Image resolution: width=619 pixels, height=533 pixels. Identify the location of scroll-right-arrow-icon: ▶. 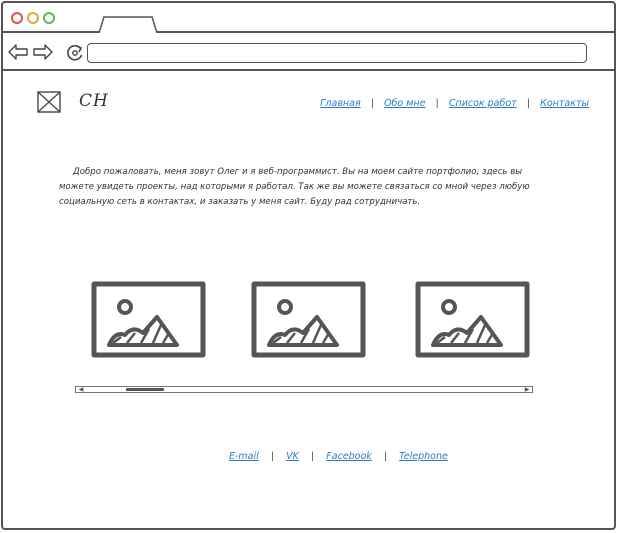
(527, 389).